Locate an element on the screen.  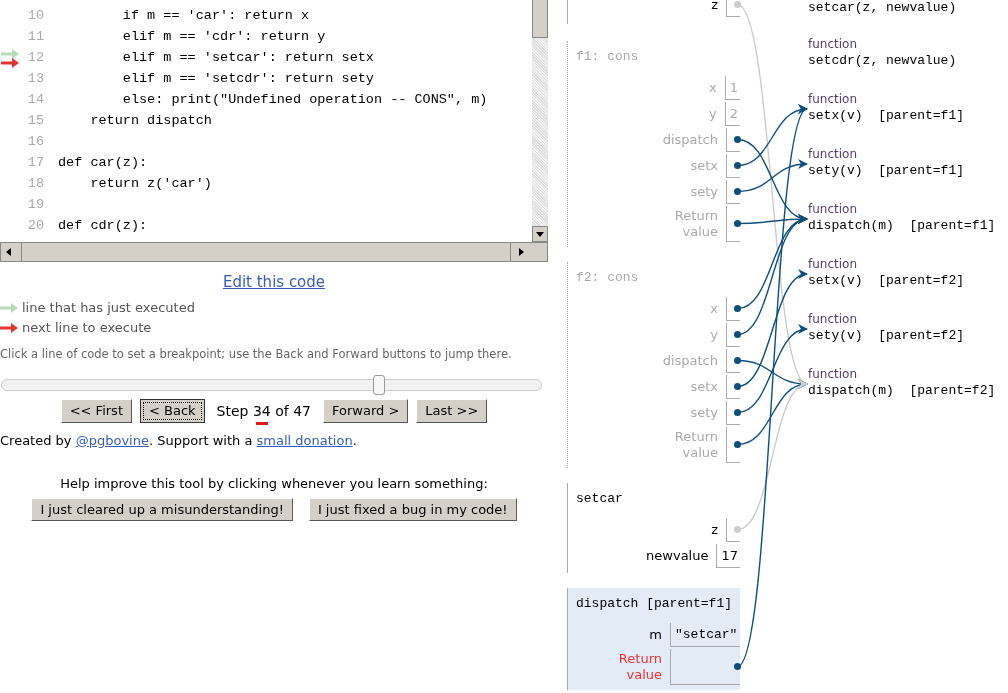
credit-link: small donation is located at coordinates (304, 440).